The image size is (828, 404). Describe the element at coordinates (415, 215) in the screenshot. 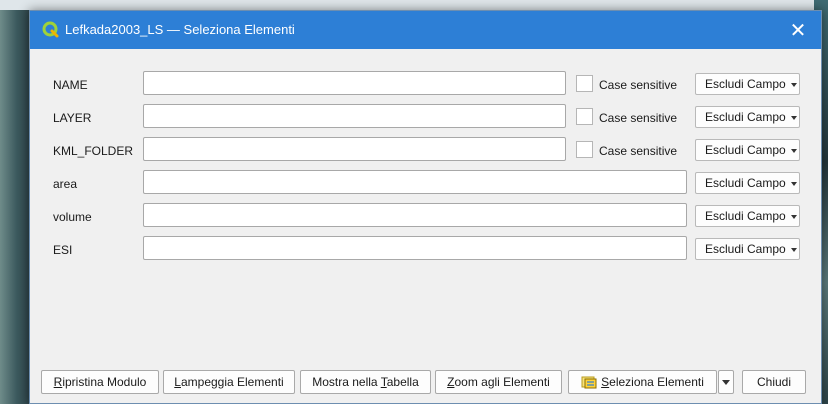

I see `volume-input` at that location.